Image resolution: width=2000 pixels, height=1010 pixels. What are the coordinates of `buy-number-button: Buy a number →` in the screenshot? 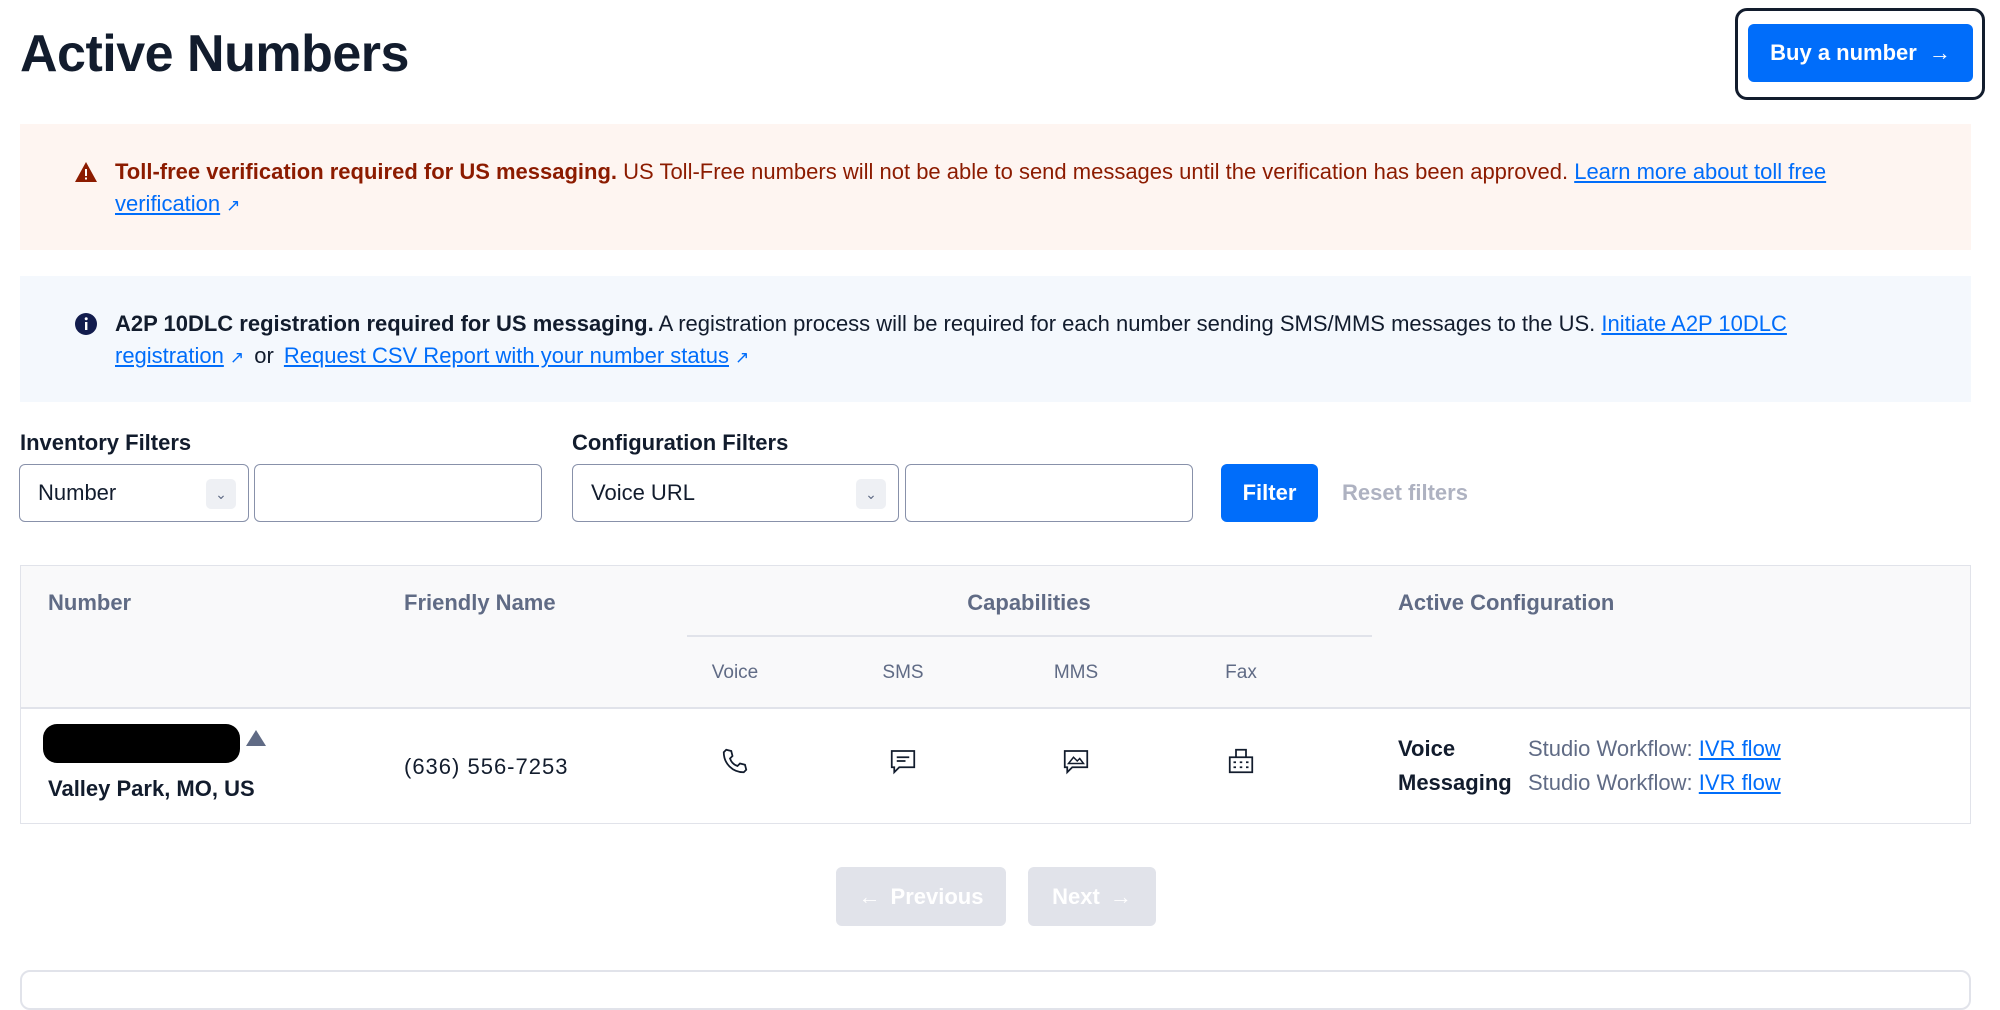 It's located at (1860, 53).